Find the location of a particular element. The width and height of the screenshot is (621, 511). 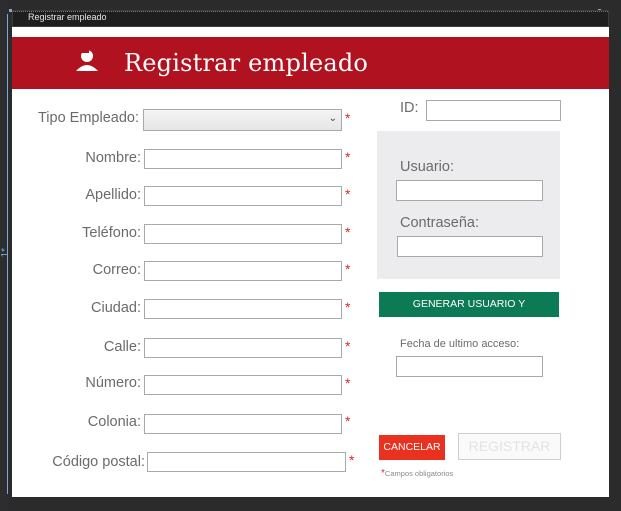

ciudad-field is located at coordinates (243, 309).